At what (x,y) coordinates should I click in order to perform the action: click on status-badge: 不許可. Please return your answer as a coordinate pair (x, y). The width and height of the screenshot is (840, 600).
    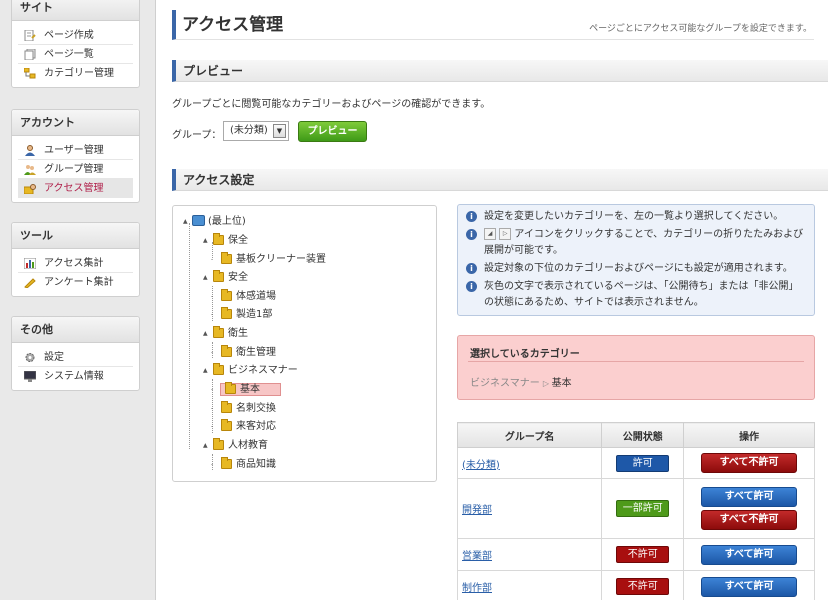
    Looking at the image, I should click on (643, 554).